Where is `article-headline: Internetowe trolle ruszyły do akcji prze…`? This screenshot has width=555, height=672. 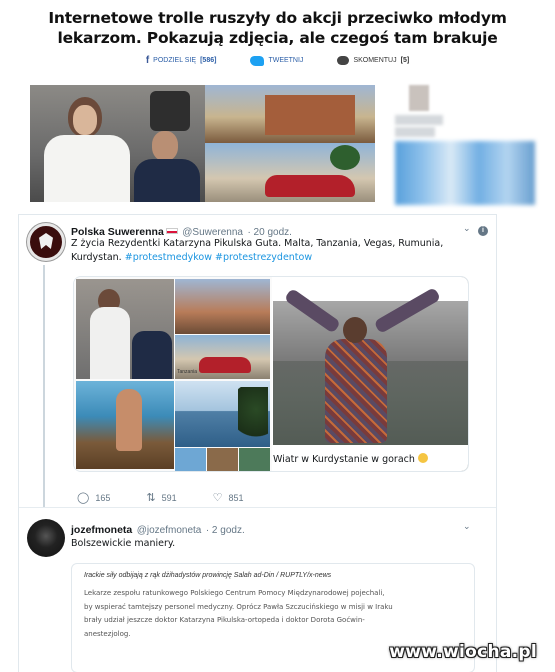
article-headline: Internetowe trolle ruszyły do akcji prze… is located at coordinates (277, 28).